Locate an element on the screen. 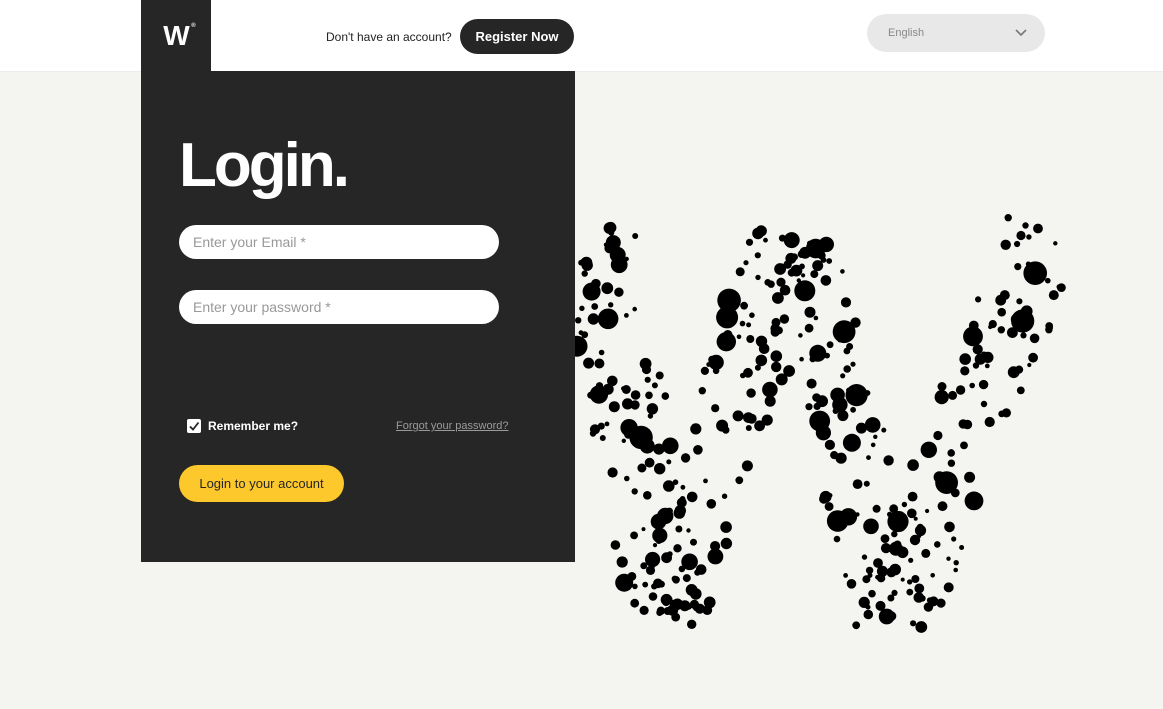  remember-me-label: Remember me? is located at coordinates (253, 426).